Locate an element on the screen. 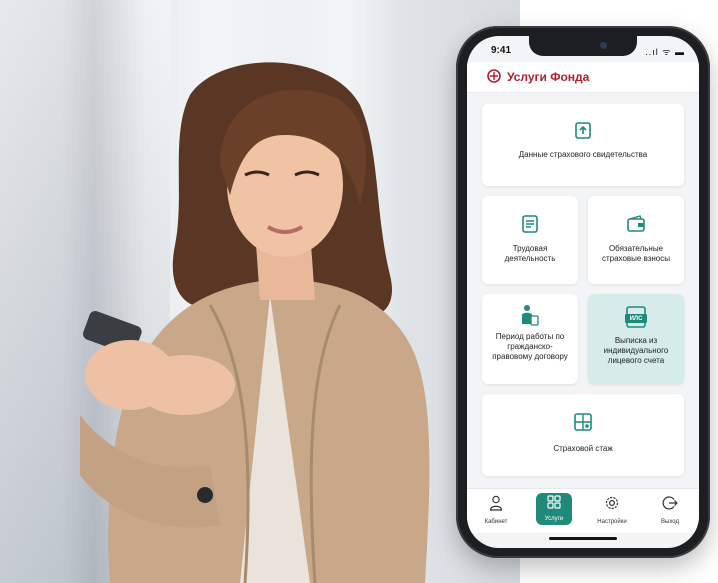 The width and height of the screenshot is (718, 583). person-icon is located at coordinates (496, 503).